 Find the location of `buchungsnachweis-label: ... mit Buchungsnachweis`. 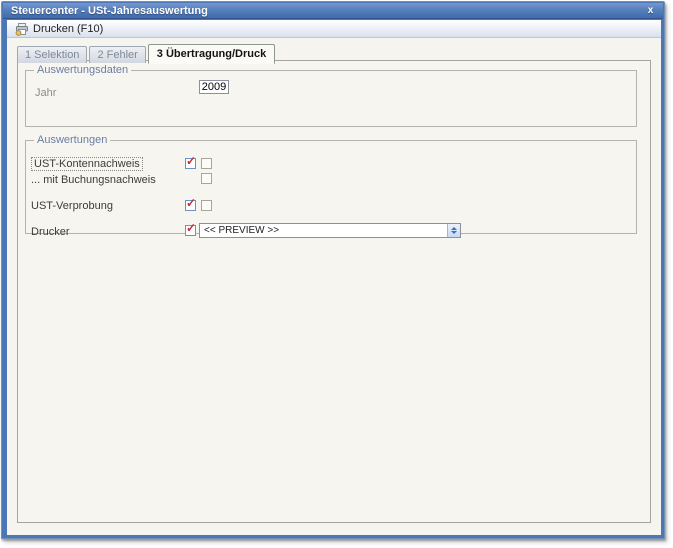

buchungsnachweis-label: ... mit Buchungsnachweis is located at coordinates (93, 180).